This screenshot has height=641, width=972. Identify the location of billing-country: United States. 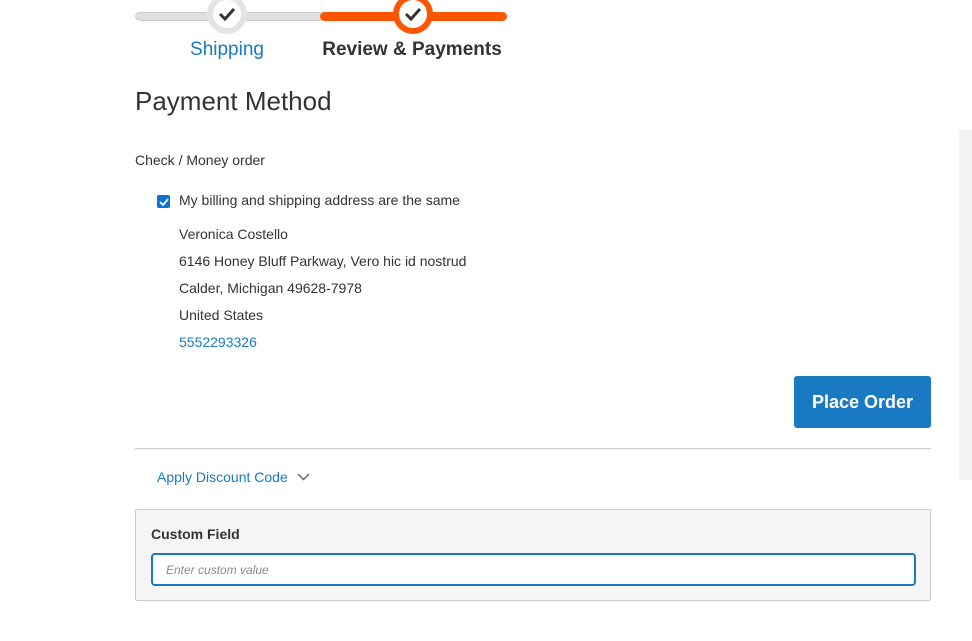
(221, 315).